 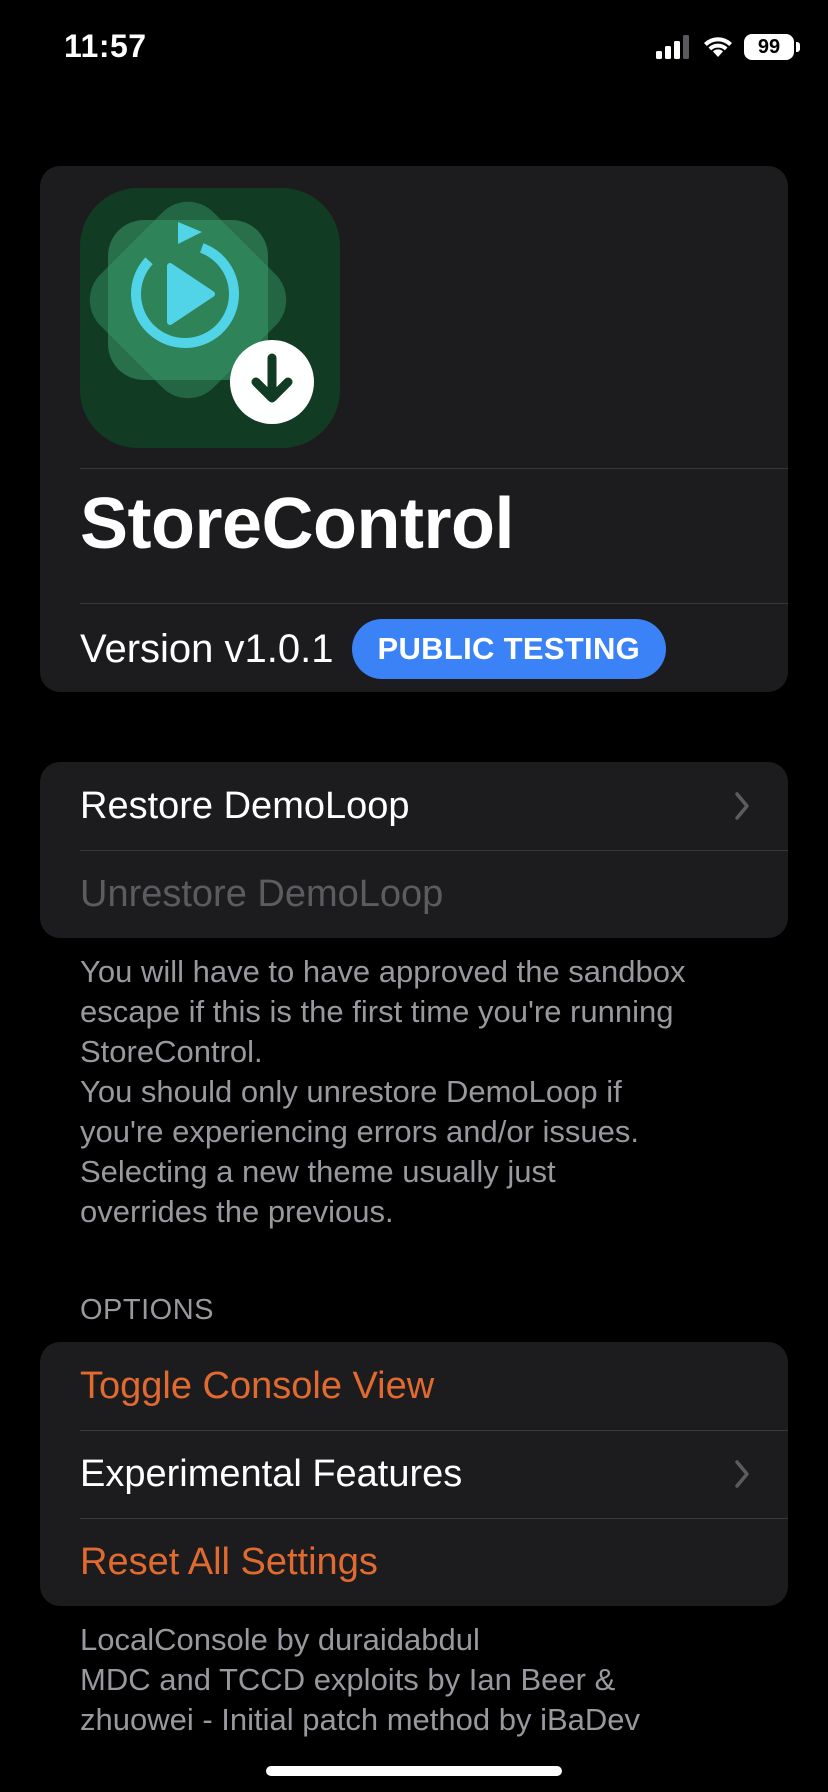 What do you see at coordinates (245, 805) in the screenshot?
I see `restore-demoloop-label: Restore DemoLoop` at bounding box center [245, 805].